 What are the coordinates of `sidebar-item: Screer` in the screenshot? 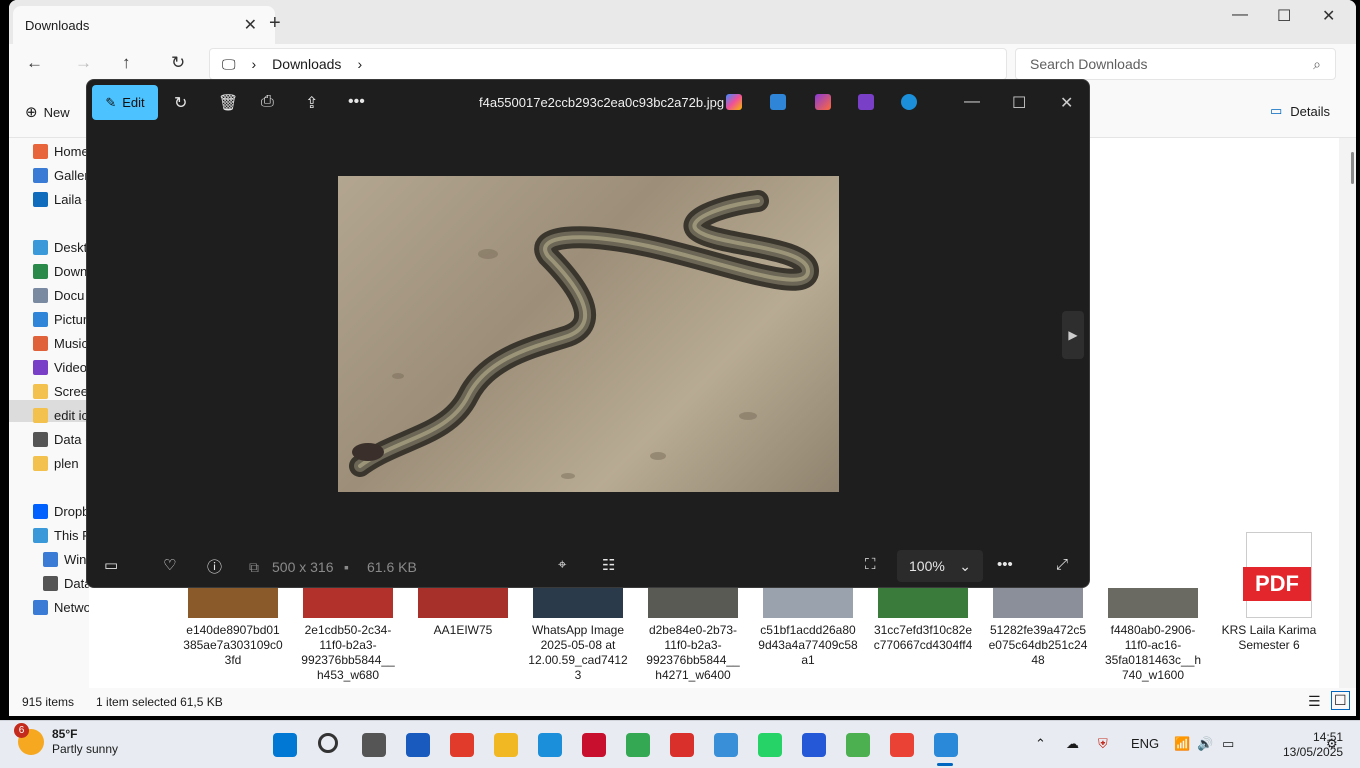 It's located at (62, 391).